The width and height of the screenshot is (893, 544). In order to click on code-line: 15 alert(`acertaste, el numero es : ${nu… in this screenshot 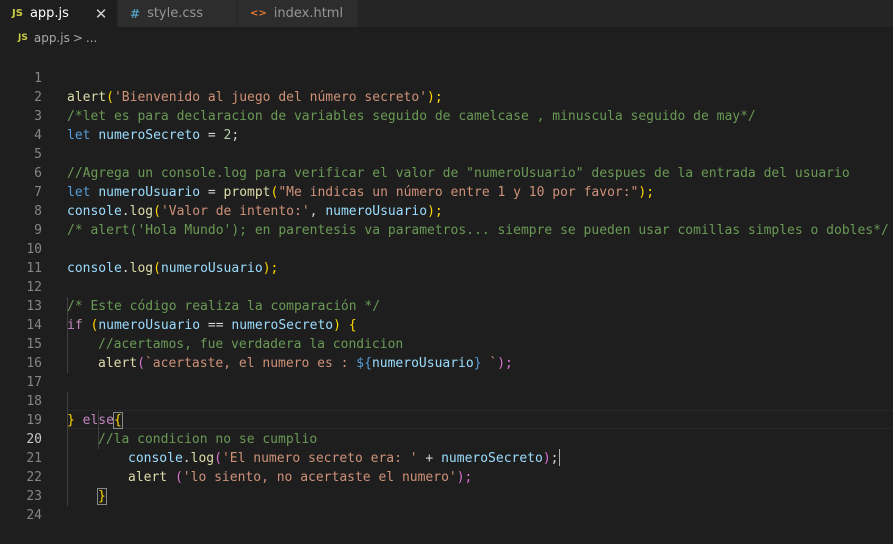, I will do `click(446, 343)`.